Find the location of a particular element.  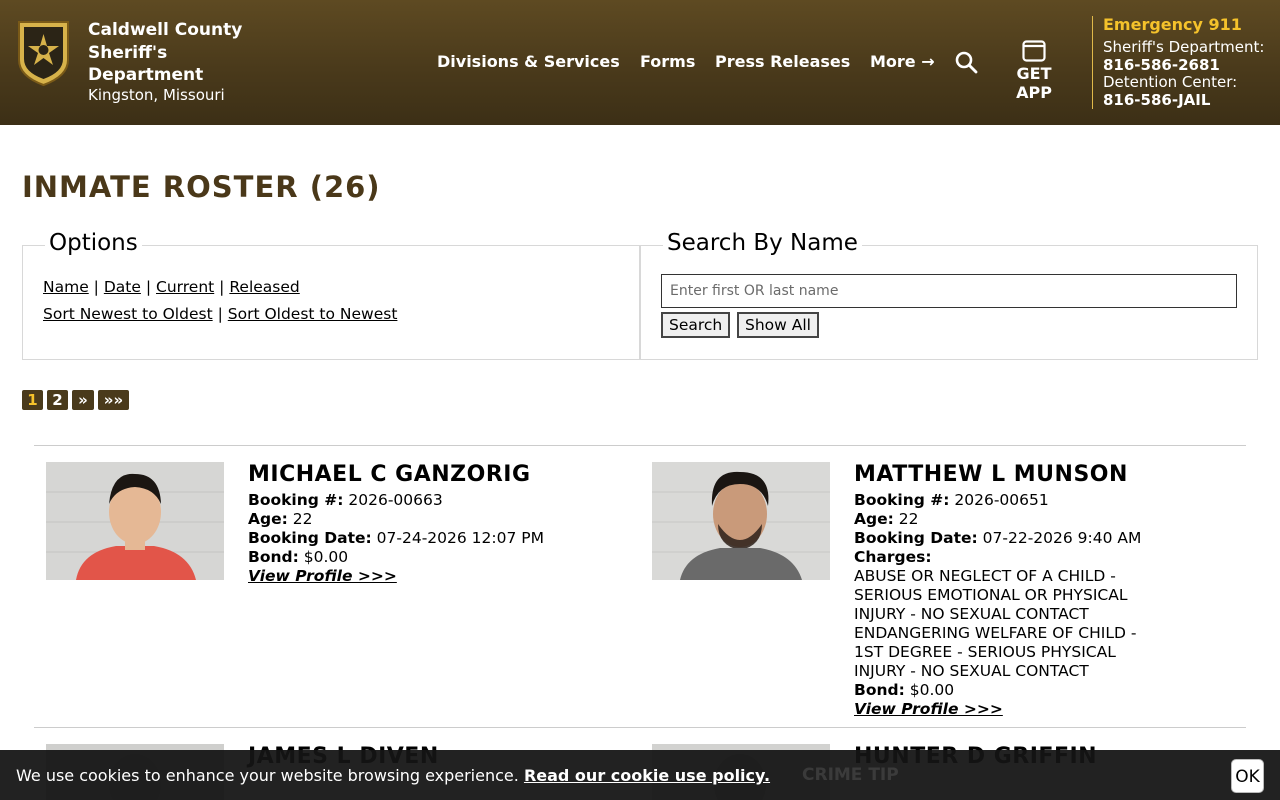

show-all-button: Show All is located at coordinates (778, 325).